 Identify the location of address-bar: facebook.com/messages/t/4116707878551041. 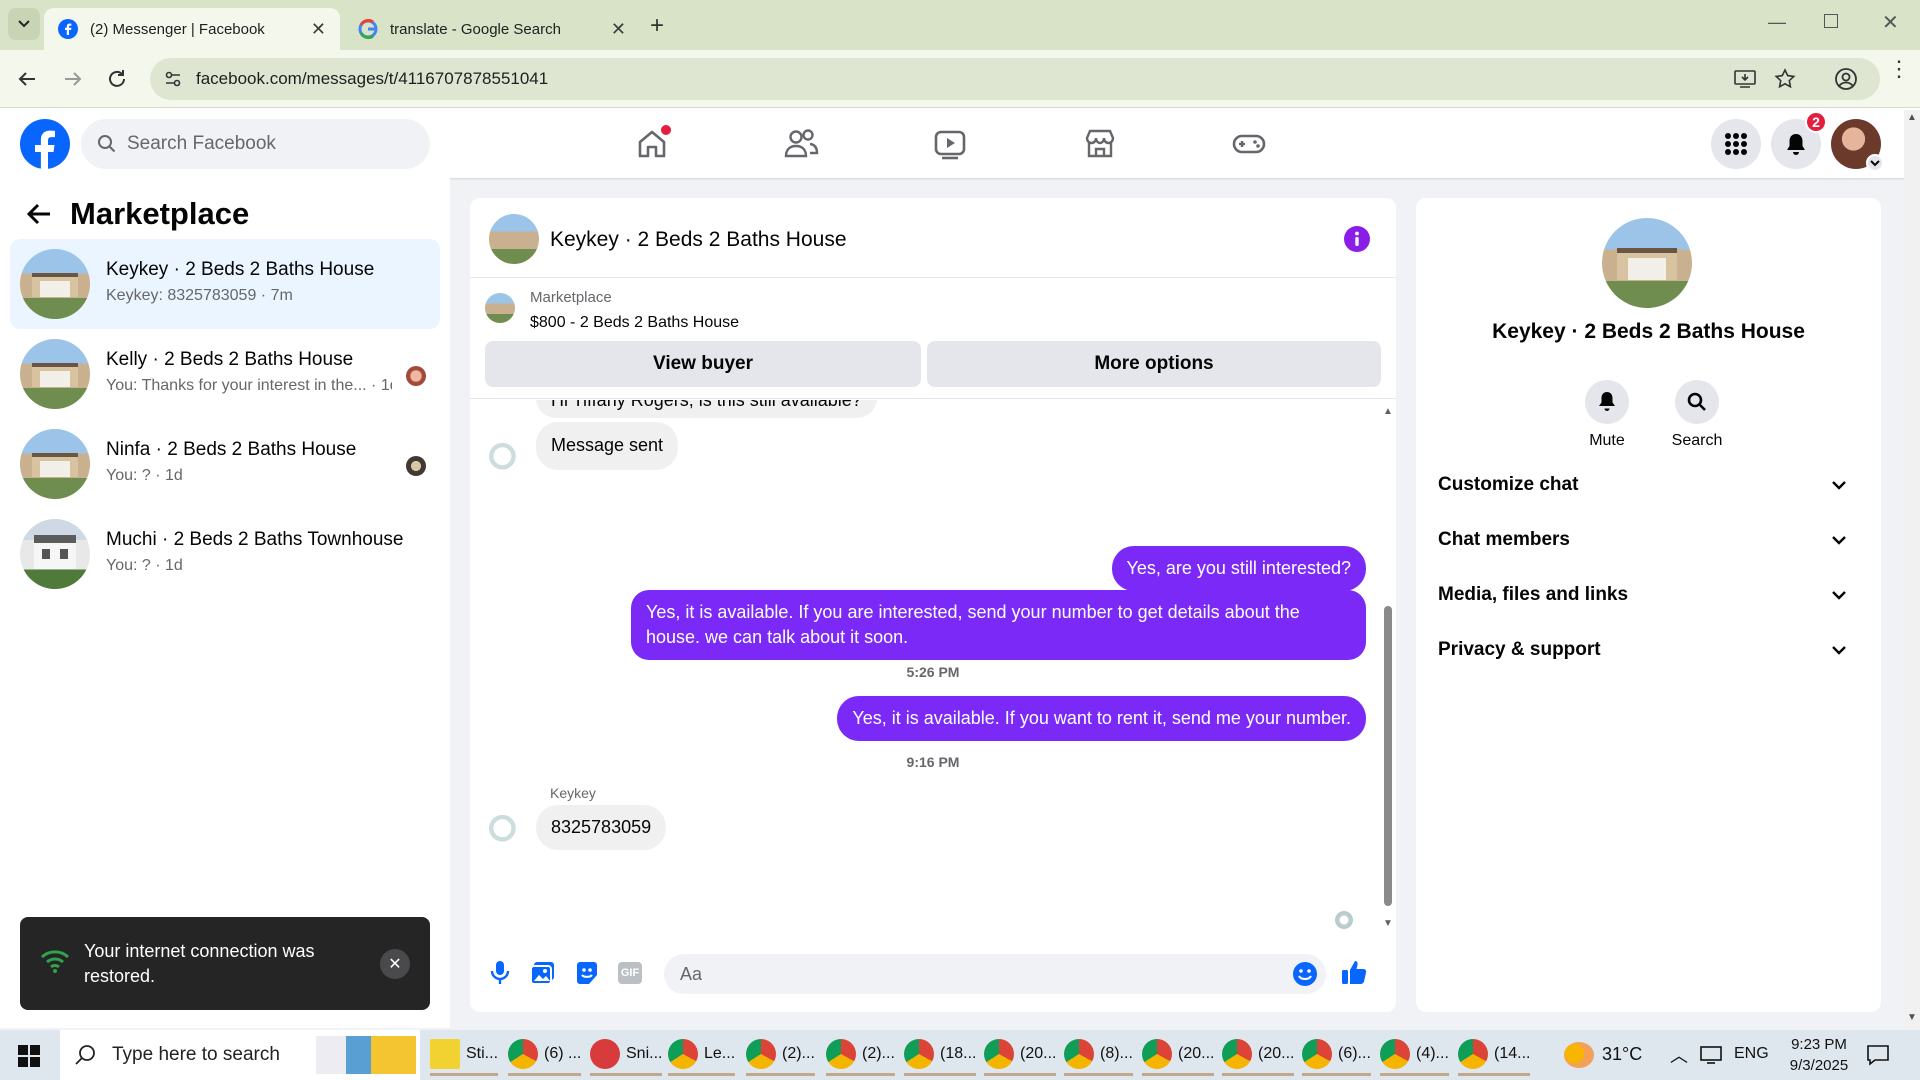
(1015, 79).